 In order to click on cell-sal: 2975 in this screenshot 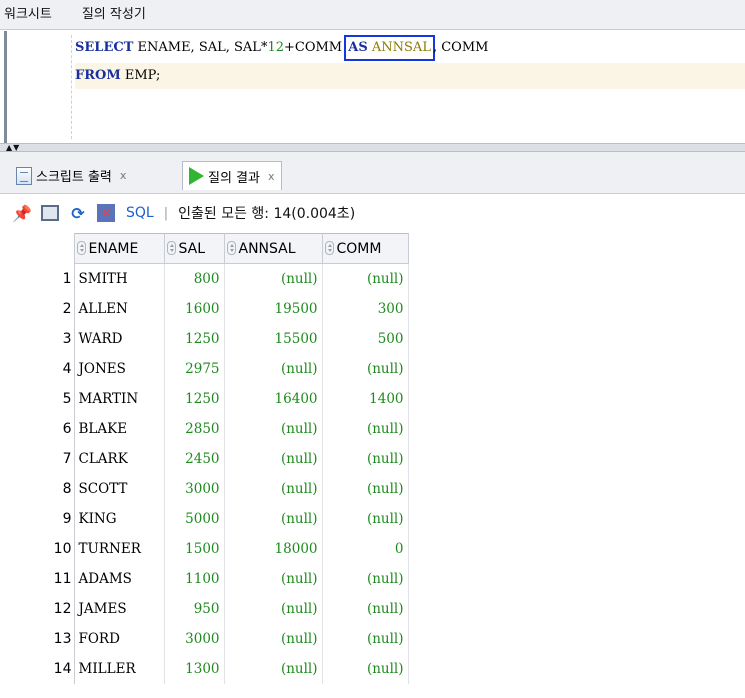, I will do `click(194, 368)`.